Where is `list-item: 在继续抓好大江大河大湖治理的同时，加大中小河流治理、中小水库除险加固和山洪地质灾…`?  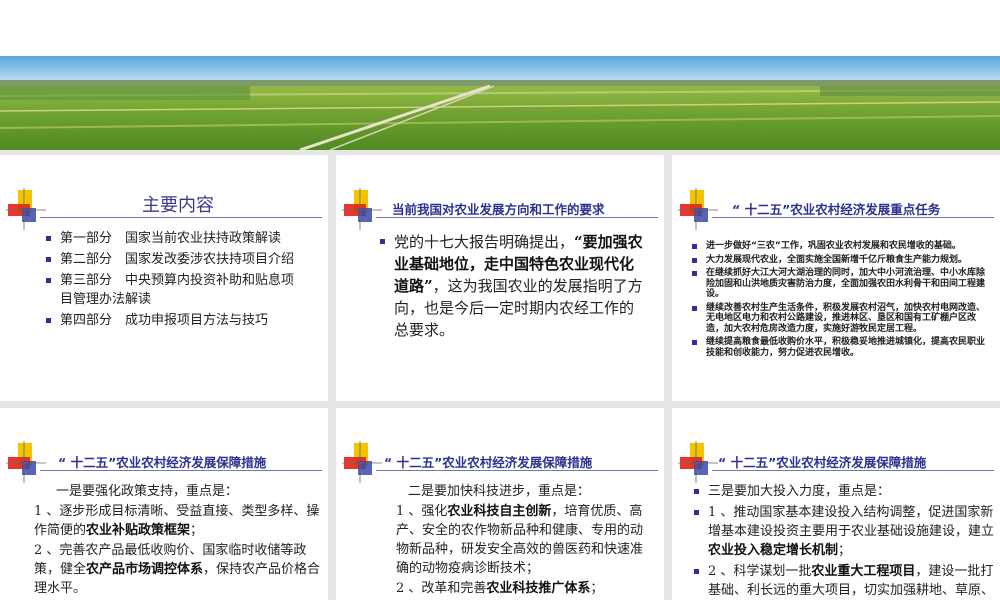 list-item: 在继续抓好大江大河大湖治理的同时，加大中小河流治理、中小水库除险加固和山洪地质灾… is located at coordinates (842, 284).